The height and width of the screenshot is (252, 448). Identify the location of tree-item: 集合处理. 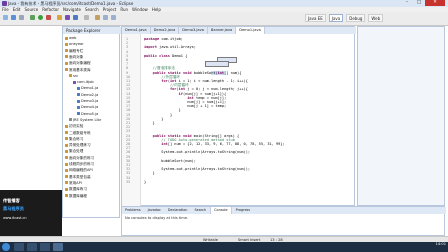
(74, 151).